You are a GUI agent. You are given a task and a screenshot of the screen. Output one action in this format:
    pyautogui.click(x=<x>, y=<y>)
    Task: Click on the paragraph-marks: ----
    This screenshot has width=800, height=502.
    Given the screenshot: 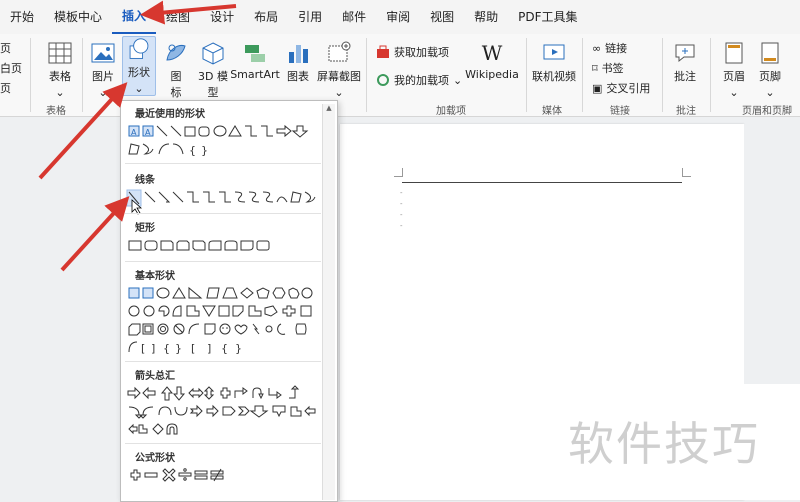 What is the action you would take?
    pyautogui.click(x=401, y=209)
    